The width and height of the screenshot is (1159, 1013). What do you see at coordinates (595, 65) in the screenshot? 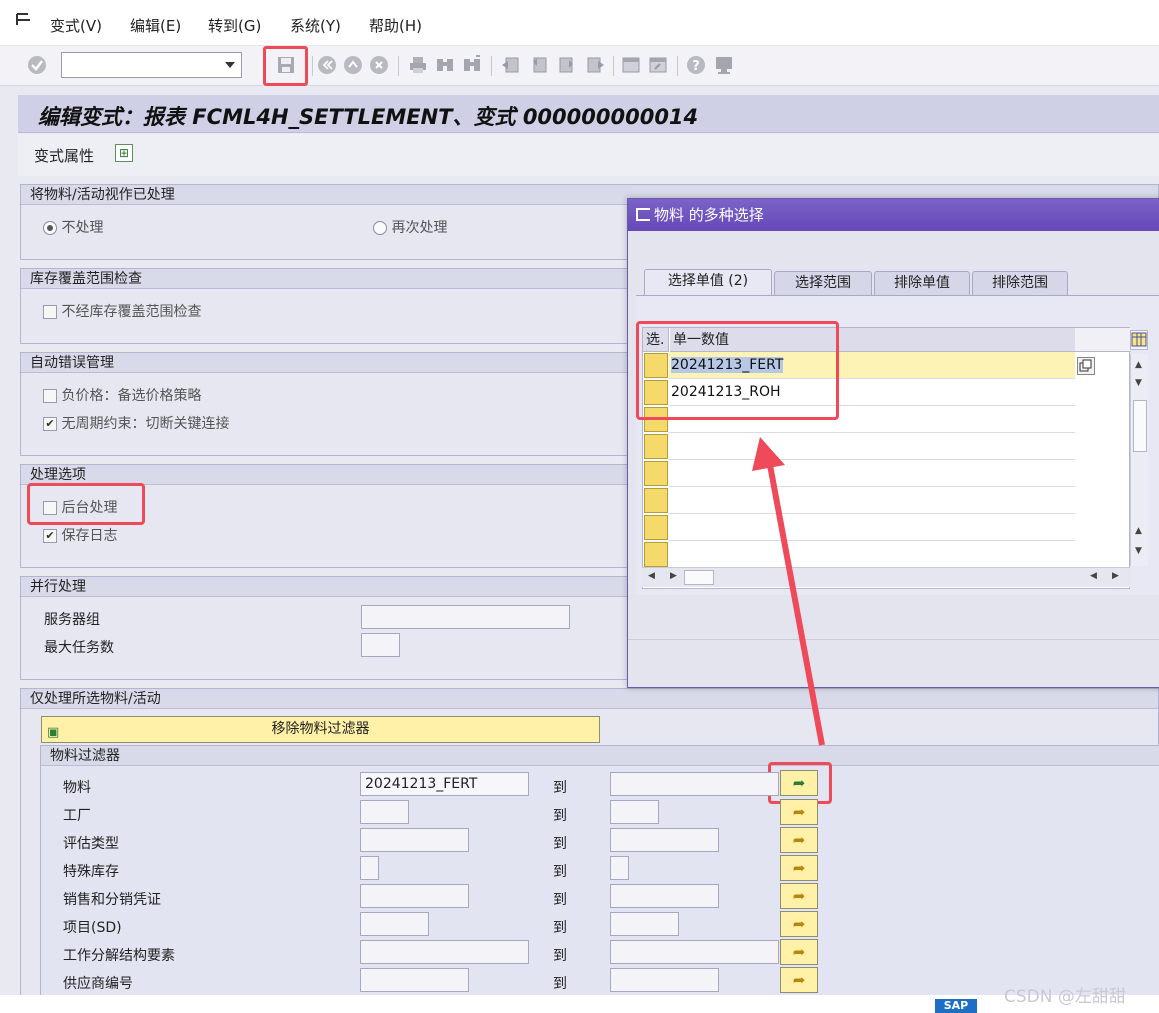
I see `last-page-icon` at bounding box center [595, 65].